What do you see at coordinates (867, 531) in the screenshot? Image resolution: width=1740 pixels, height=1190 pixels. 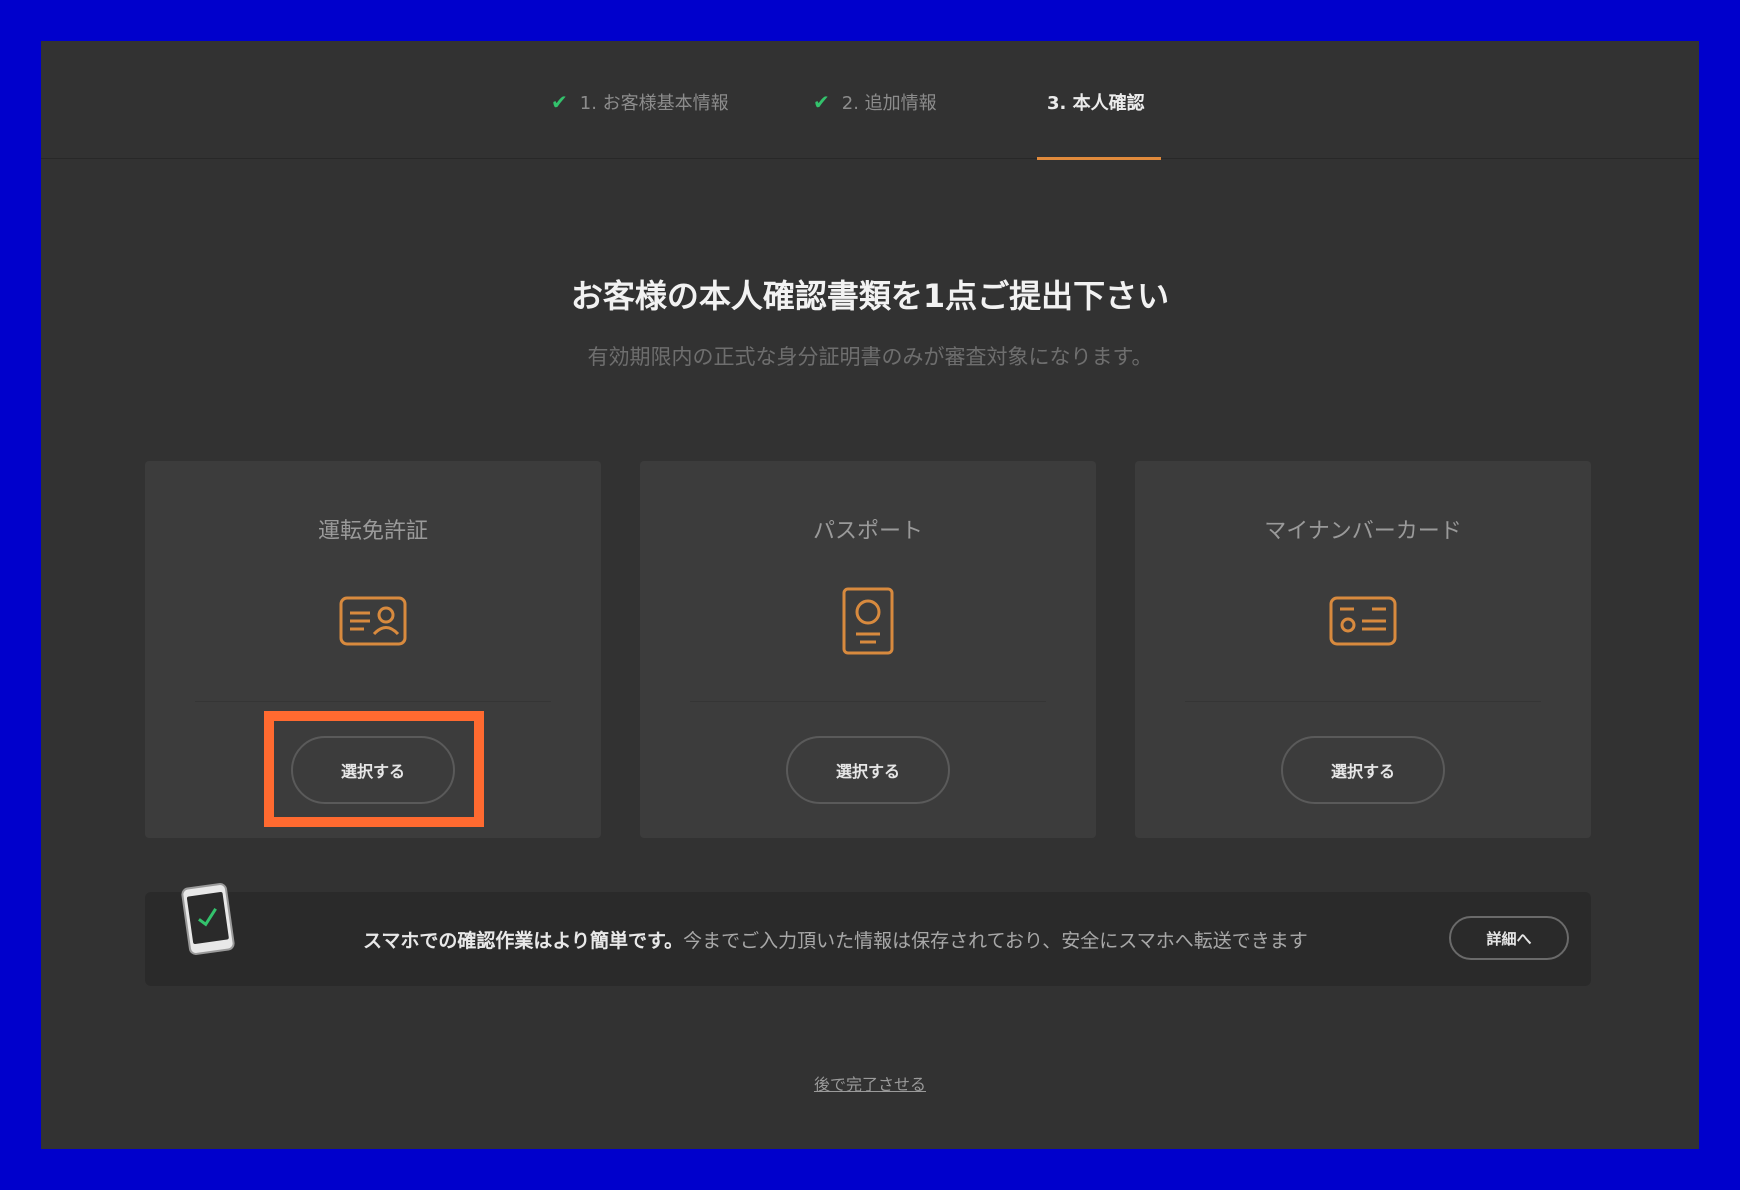 I see `card-title: パスポート` at bounding box center [867, 531].